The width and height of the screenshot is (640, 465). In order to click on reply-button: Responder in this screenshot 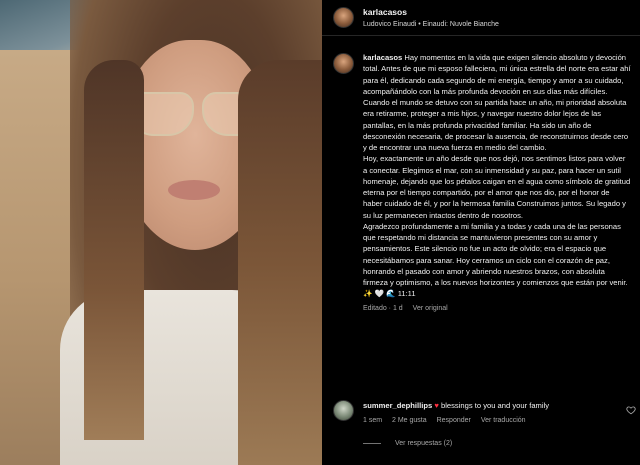, I will do `click(454, 420)`.